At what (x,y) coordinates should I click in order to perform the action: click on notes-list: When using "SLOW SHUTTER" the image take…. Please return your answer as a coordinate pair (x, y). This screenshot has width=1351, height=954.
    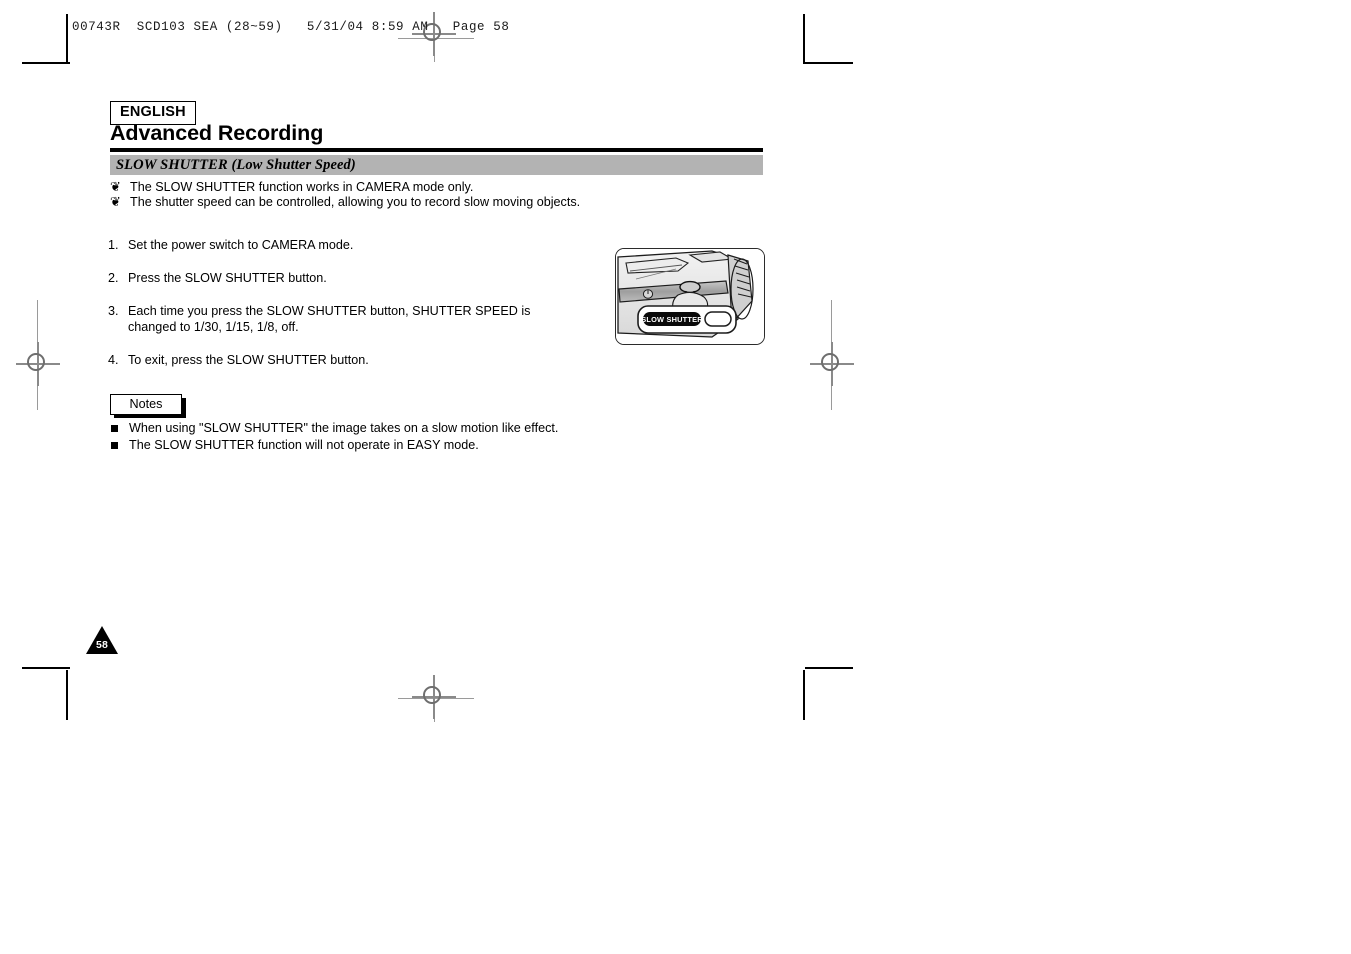
    Looking at the image, I should click on (420, 437).